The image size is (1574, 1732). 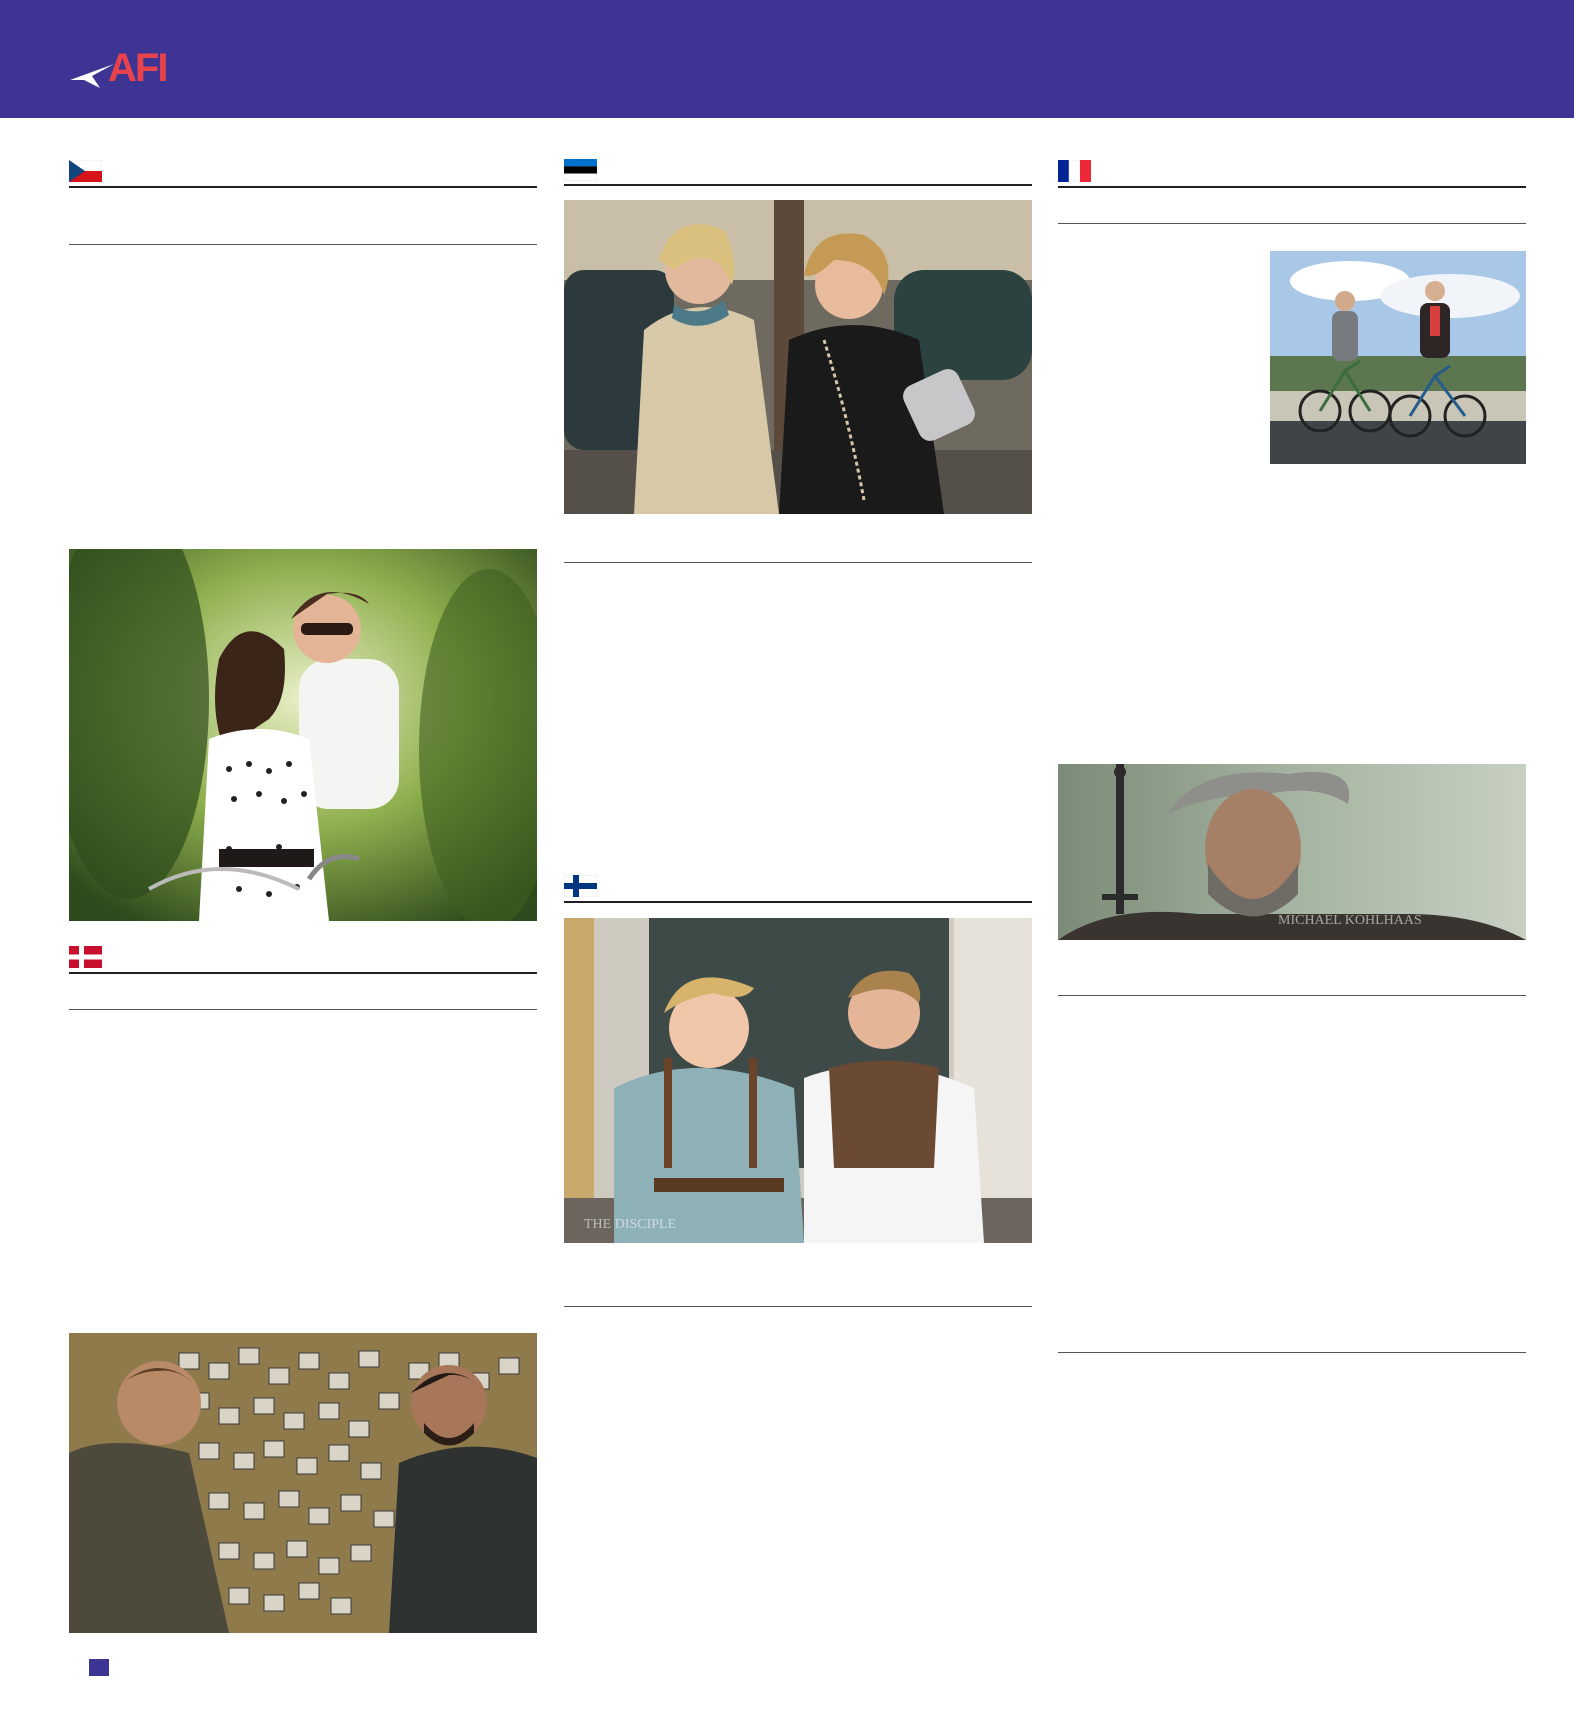 I want to click on estonia-heading-rule, so click(x=798, y=185).